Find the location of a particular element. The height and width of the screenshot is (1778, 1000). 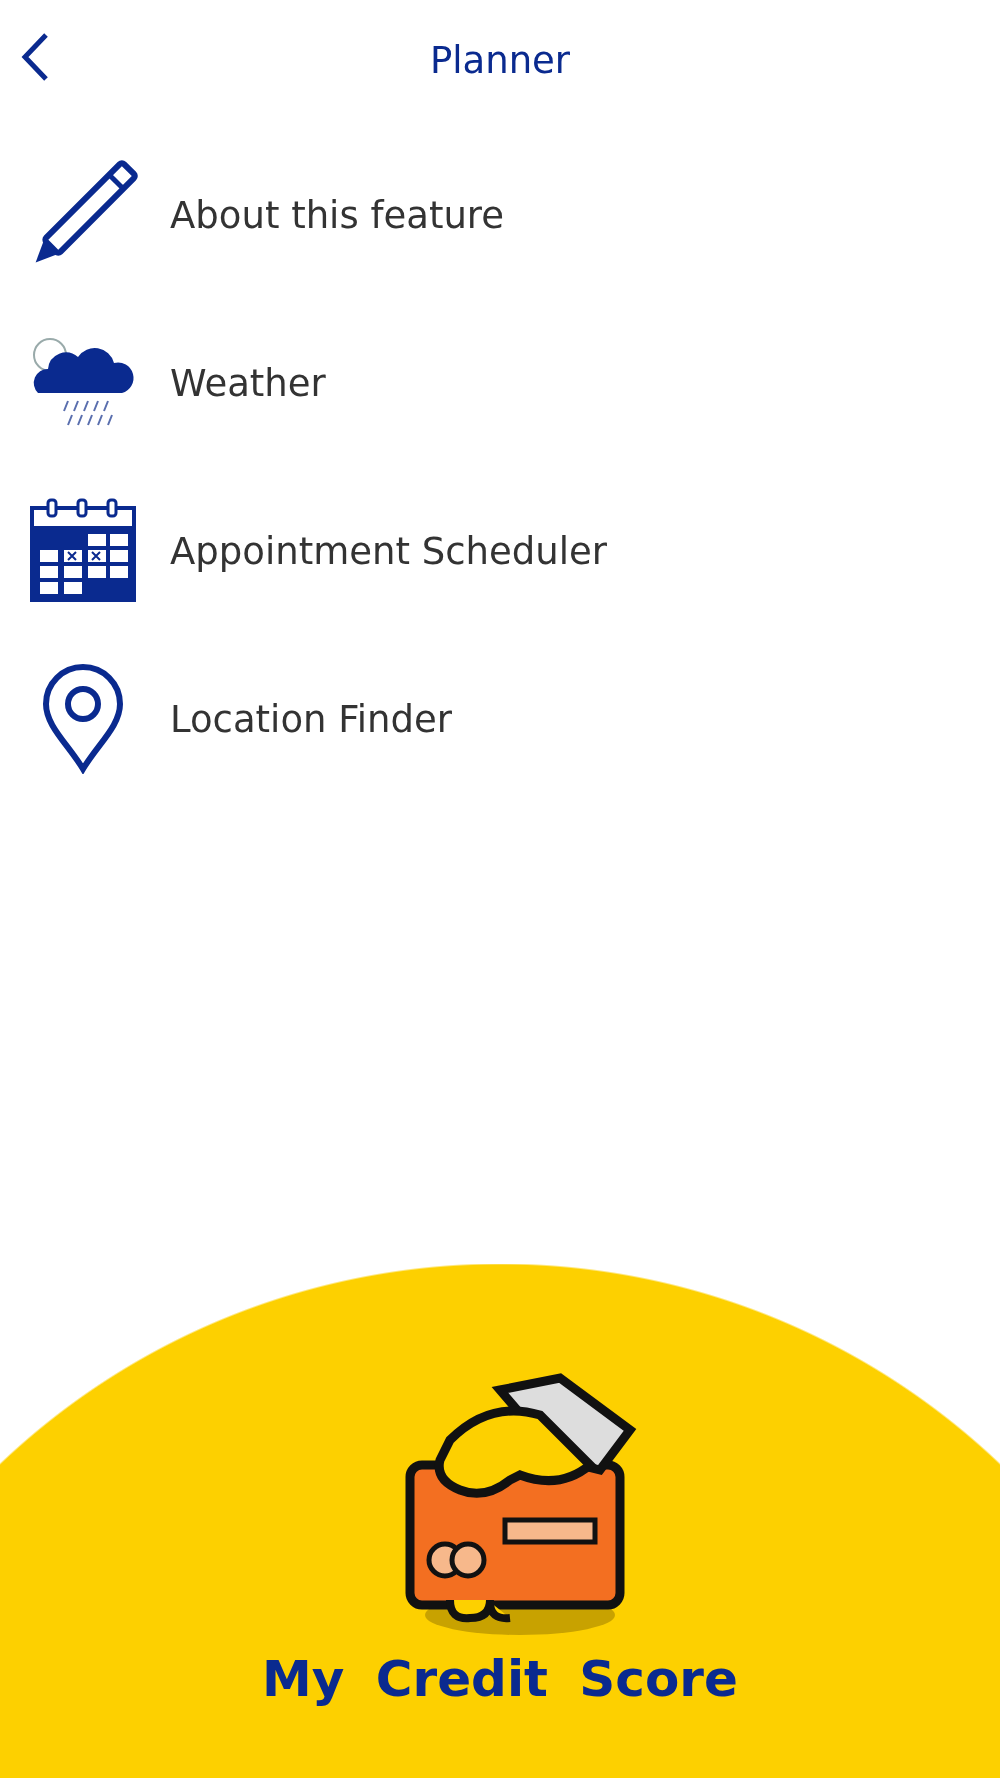

menu-item: Weather is located at coordinates (514, 383).